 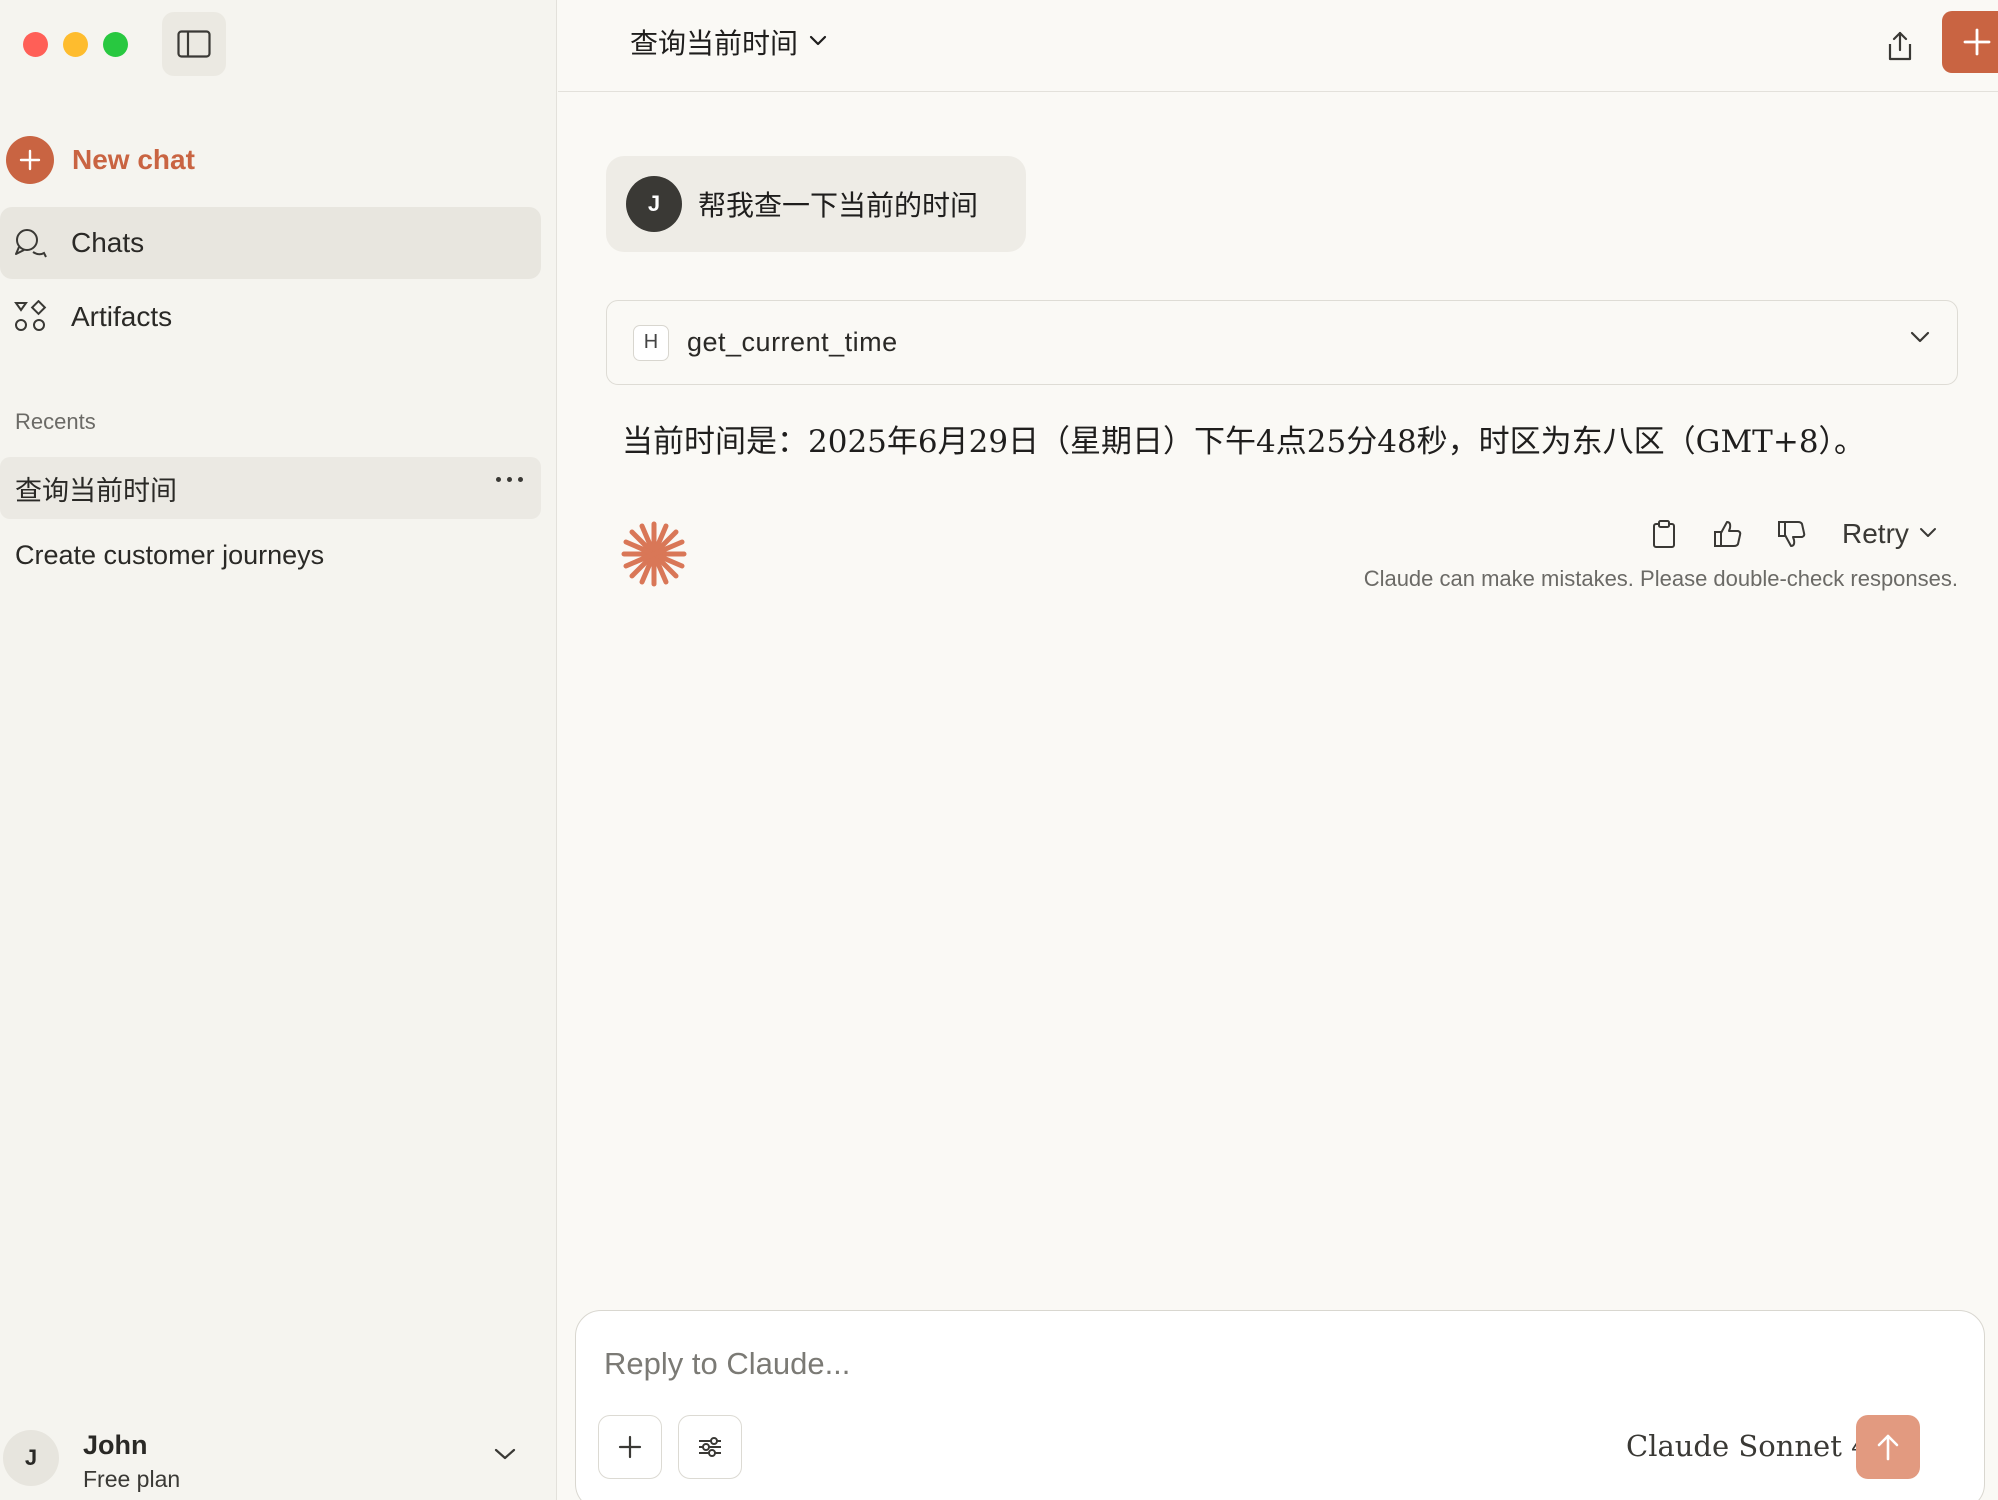 I want to click on copy-button, so click(x=1664, y=534).